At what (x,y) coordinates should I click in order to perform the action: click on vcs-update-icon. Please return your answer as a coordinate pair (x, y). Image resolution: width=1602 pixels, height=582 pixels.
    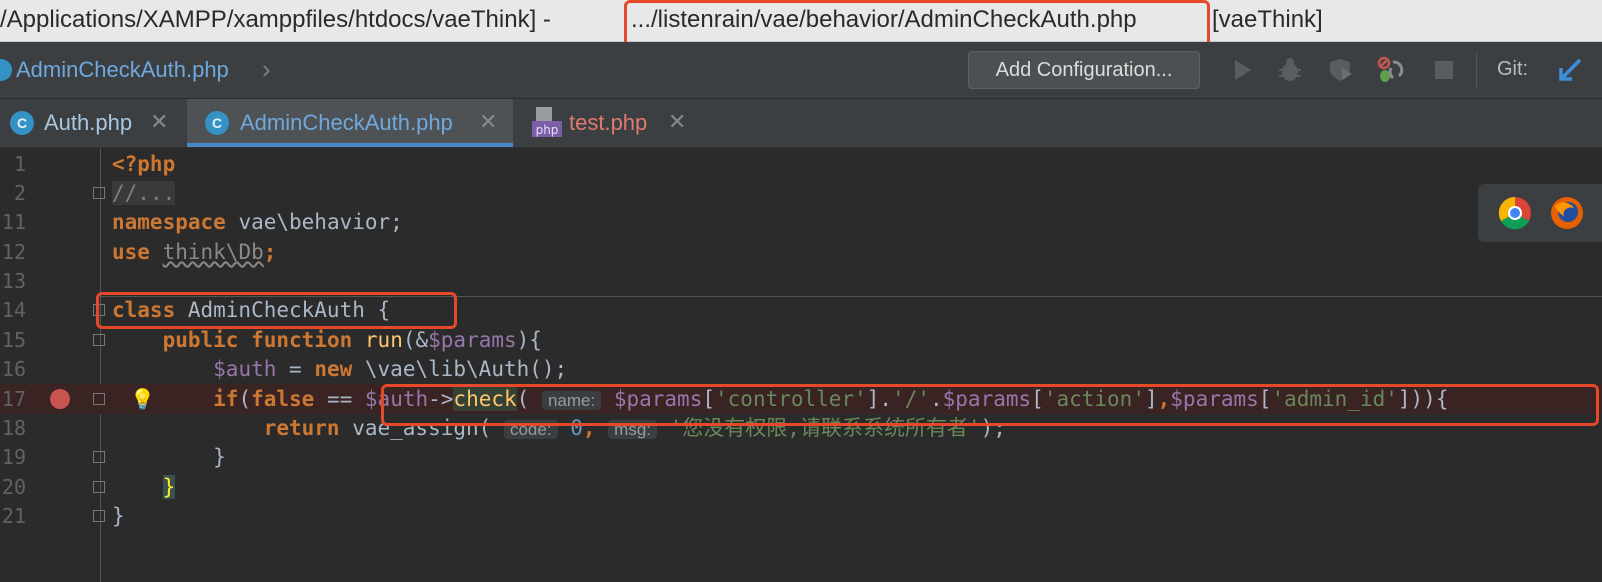
    Looking at the image, I should click on (1570, 70).